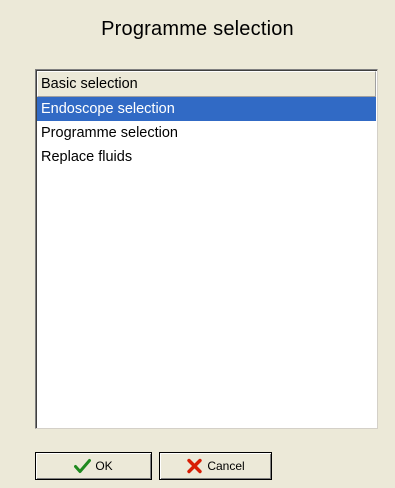  I want to click on cross-icon, so click(194, 466).